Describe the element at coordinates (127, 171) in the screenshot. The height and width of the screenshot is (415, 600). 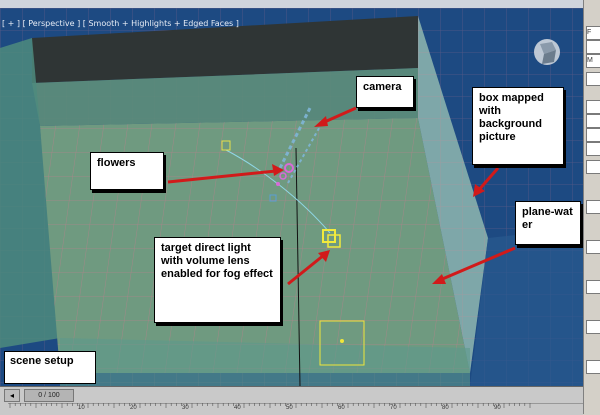
I see `callout-flowers: flowers` at that location.